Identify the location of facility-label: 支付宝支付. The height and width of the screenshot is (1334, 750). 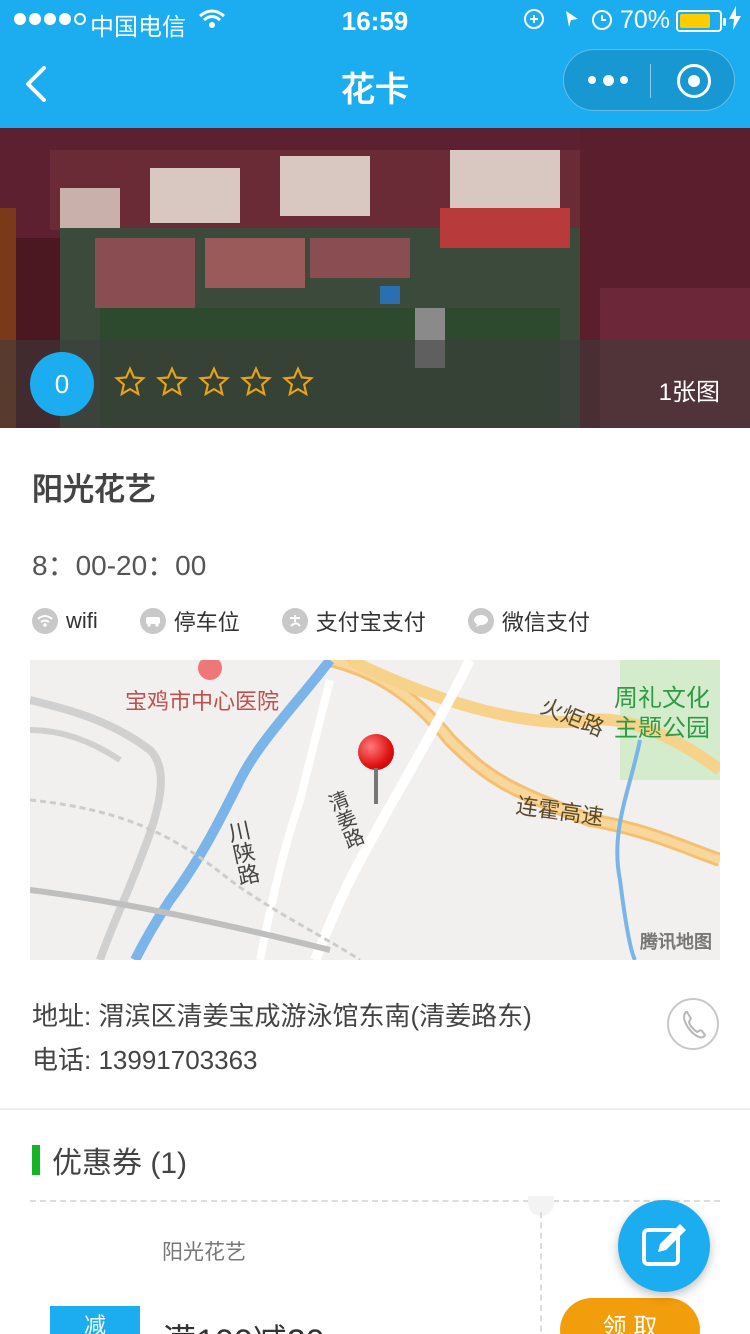
(370, 622).